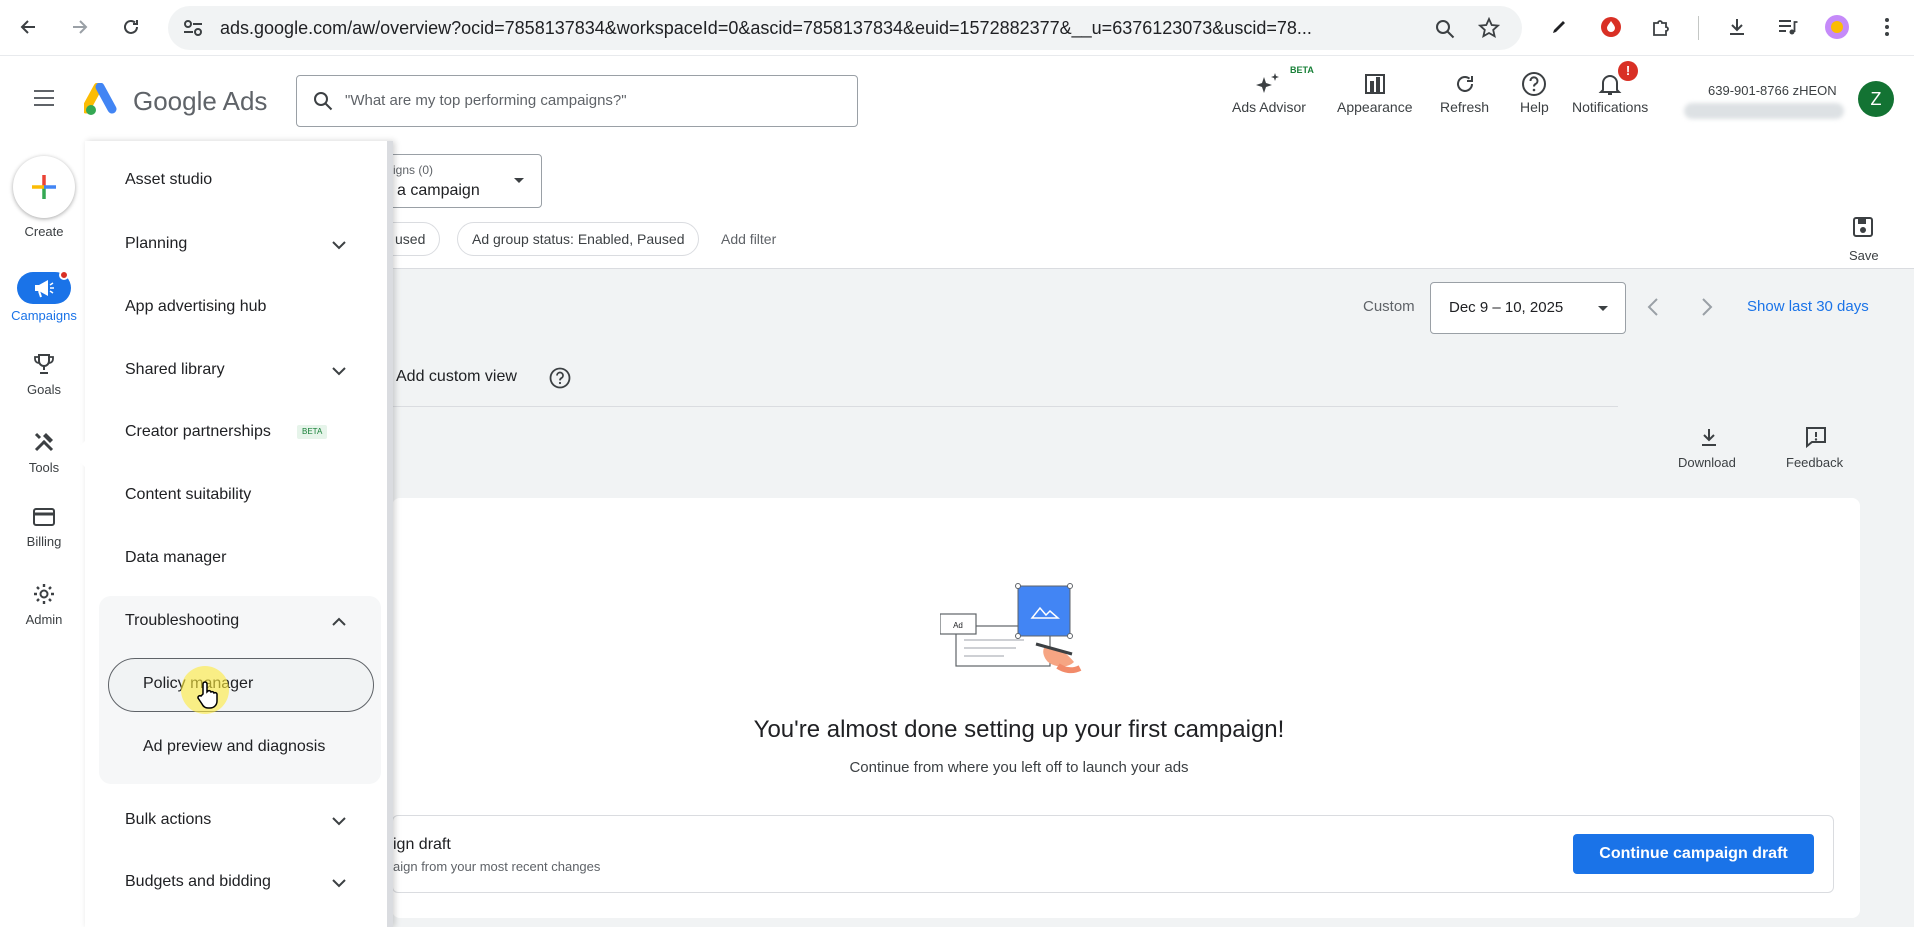 Image resolution: width=1914 pixels, height=927 pixels. Describe the element at coordinates (193, 28) in the screenshot. I see `site-info-icon` at that location.